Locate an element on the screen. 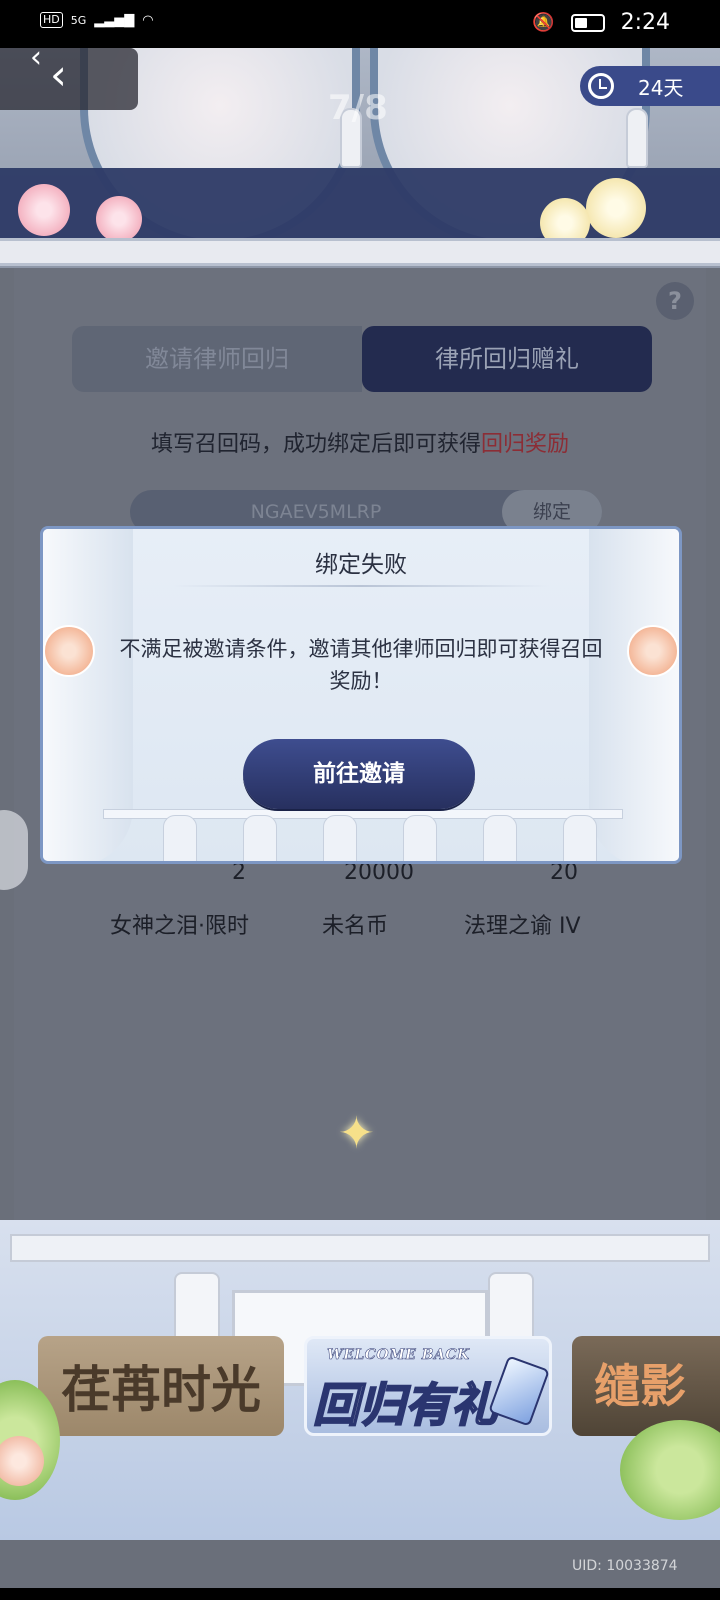 The width and height of the screenshot is (720, 1600). navigation-bar is located at coordinates (360, 1594).